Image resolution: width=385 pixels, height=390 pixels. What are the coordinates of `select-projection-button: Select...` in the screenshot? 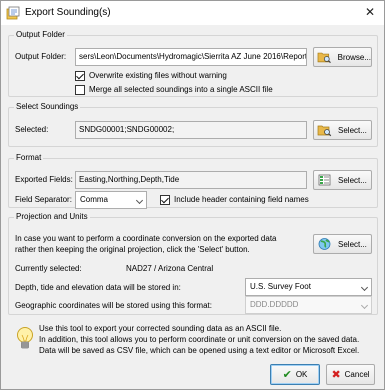 It's located at (342, 244).